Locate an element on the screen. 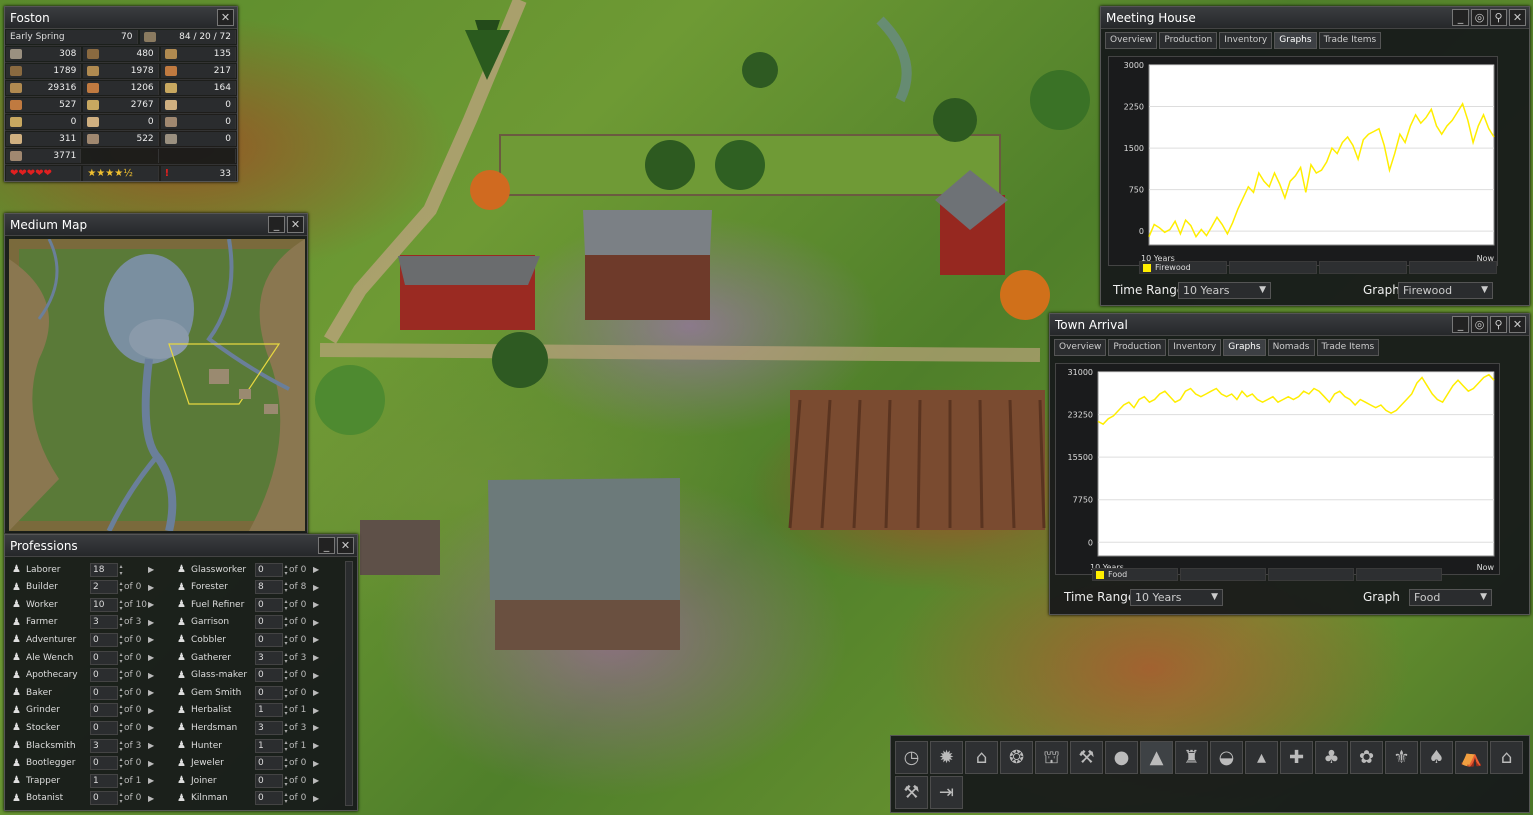  worker-count-input: 8 is located at coordinates (269, 587).